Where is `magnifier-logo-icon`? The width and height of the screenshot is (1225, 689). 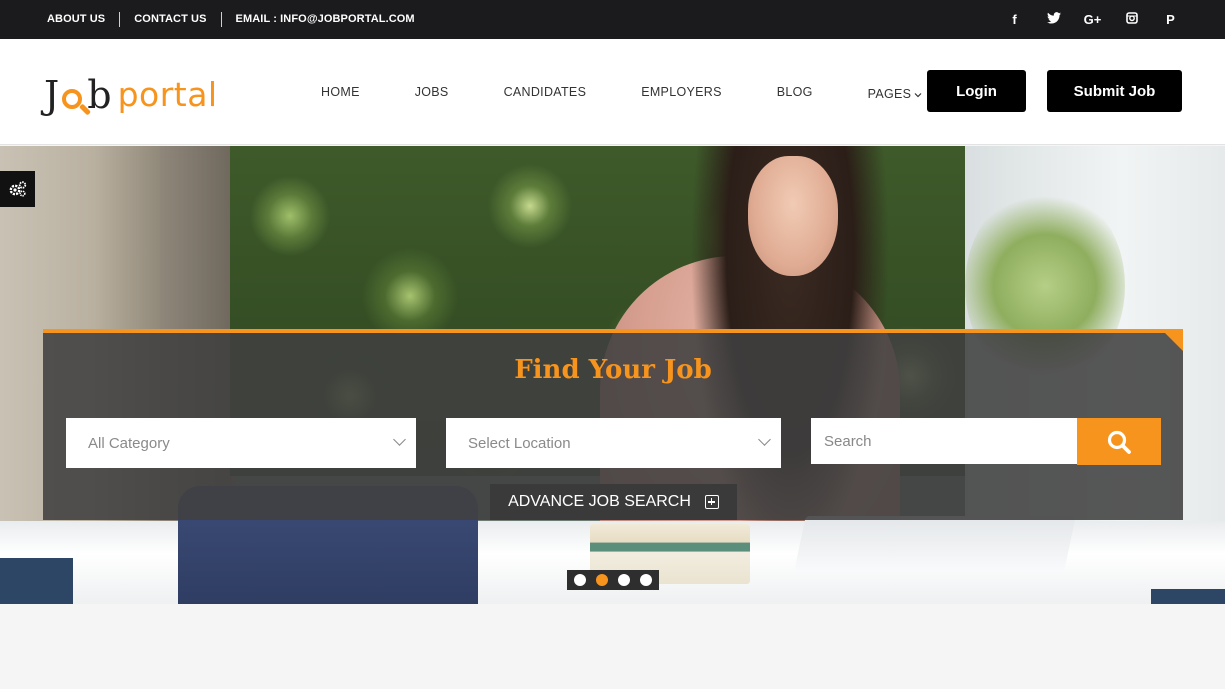
magnifier-logo-icon is located at coordinates (75, 95).